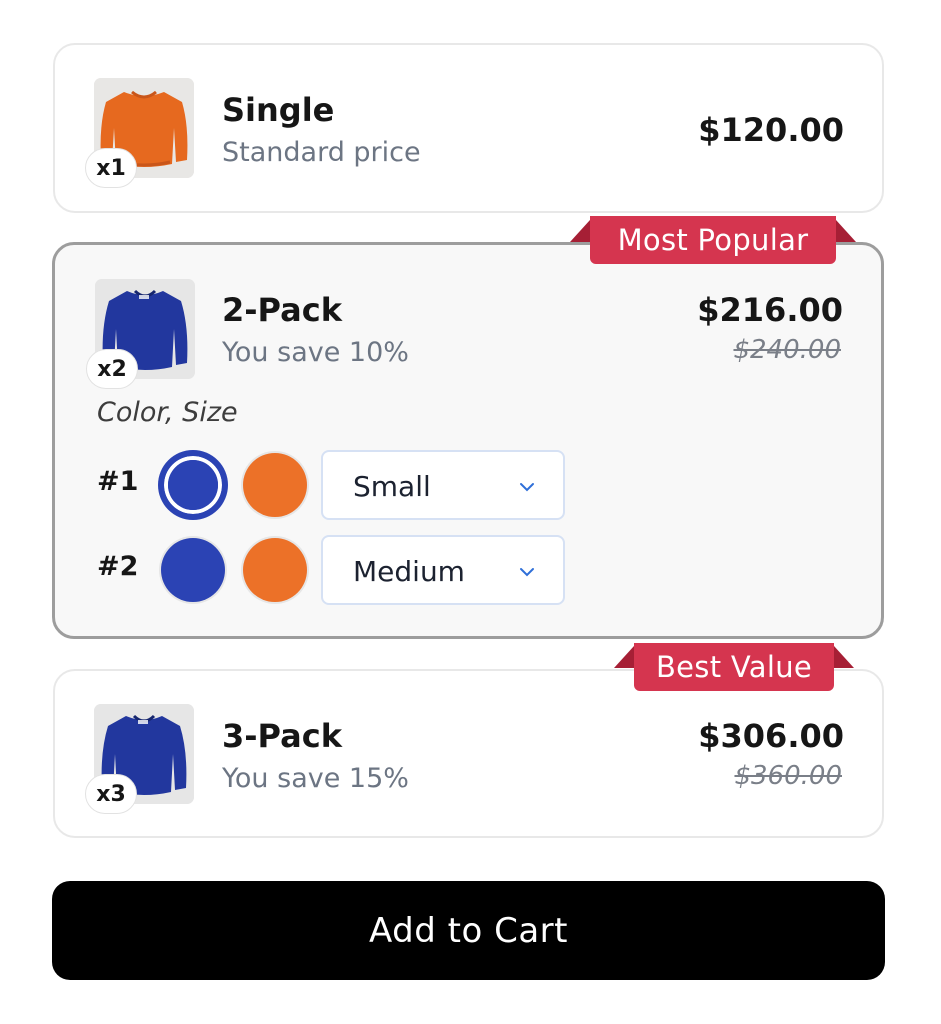  What do you see at coordinates (713, 240) in the screenshot?
I see `most-popular-ribbon: Most Popular` at bounding box center [713, 240].